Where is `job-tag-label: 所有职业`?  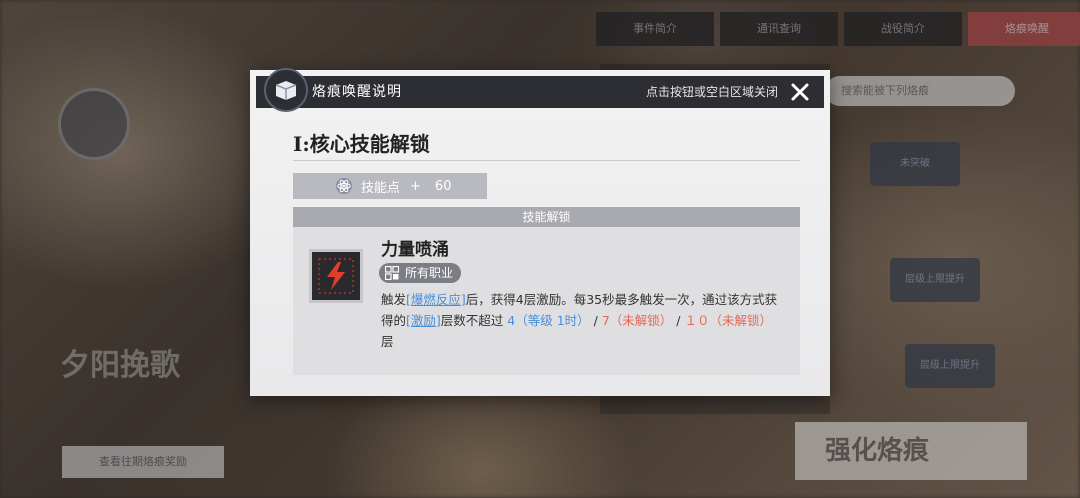
job-tag-label: 所有职业 is located at coordinates (429, 273).